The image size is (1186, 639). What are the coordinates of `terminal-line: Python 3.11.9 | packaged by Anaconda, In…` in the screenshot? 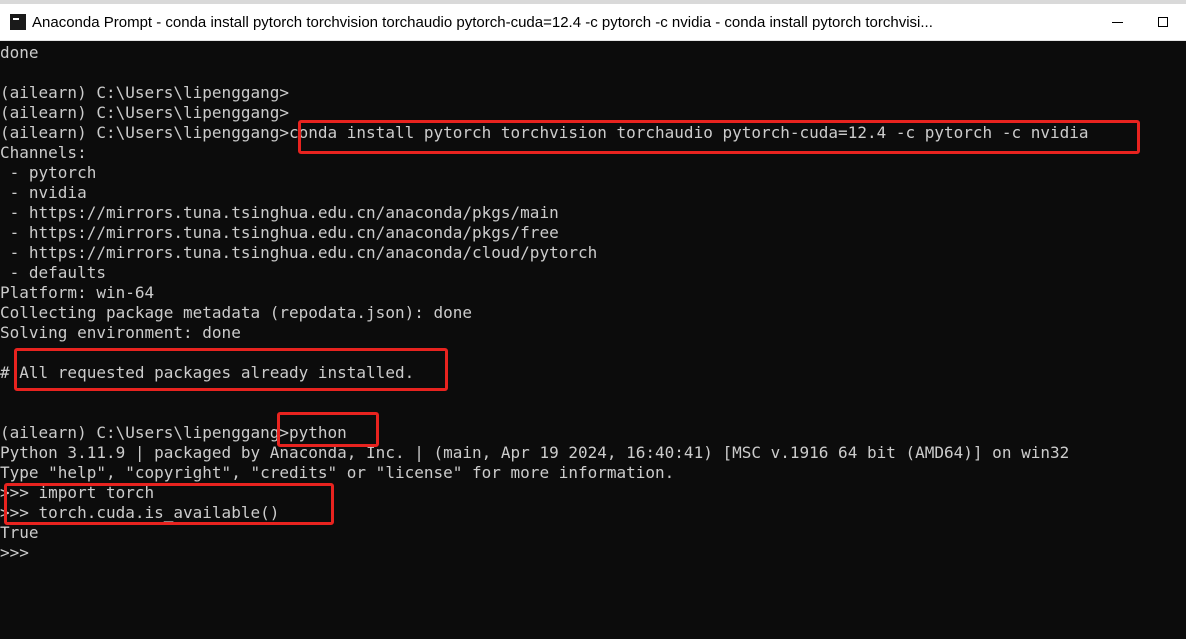 It's located at (535, 452).